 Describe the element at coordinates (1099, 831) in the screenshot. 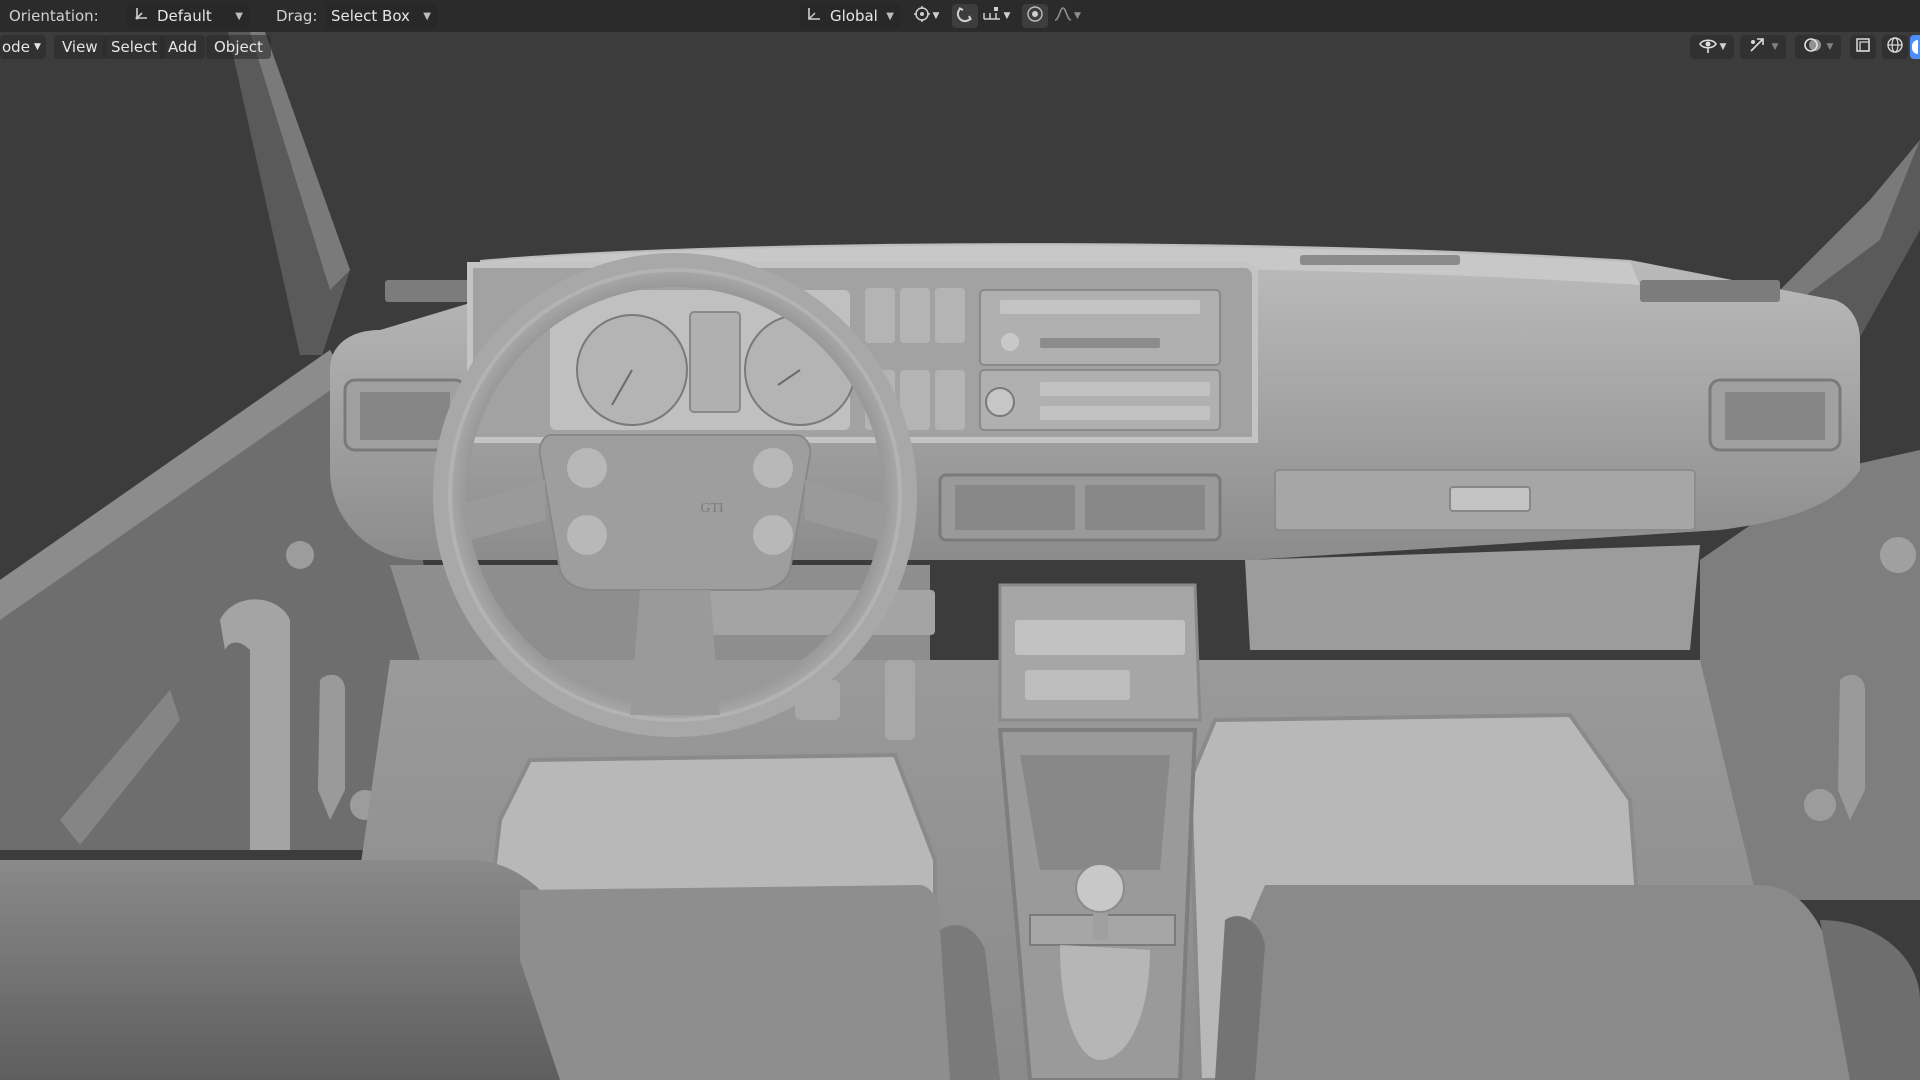

I see `center-console` at that location.